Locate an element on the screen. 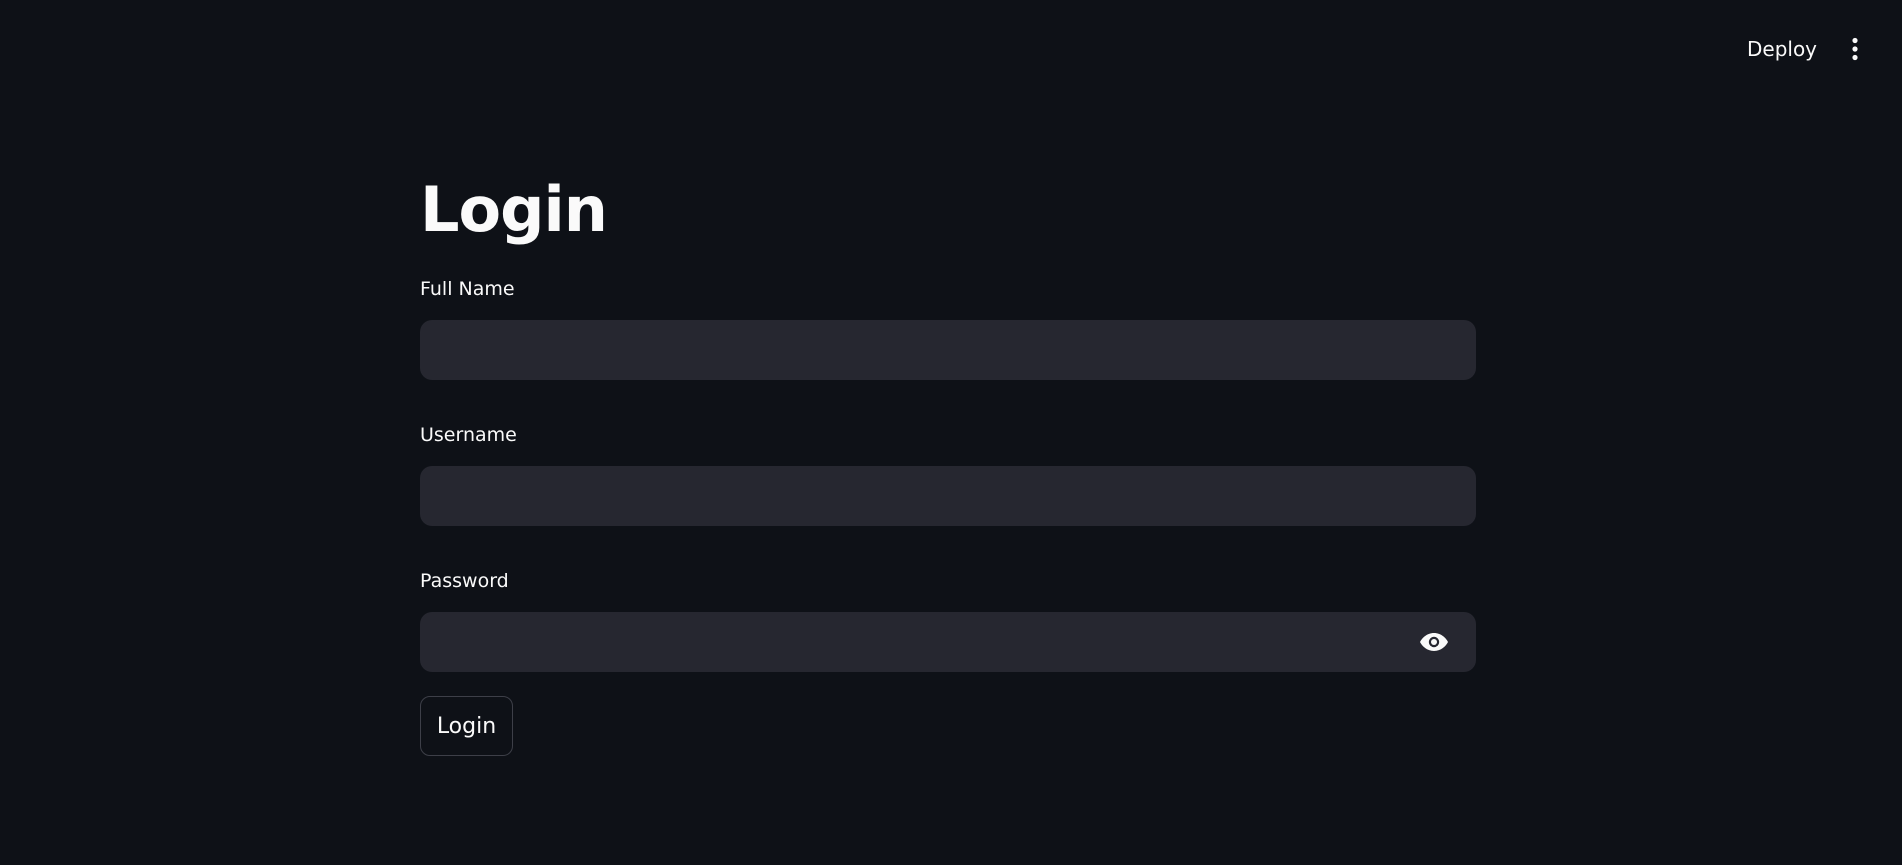 The width and height of the screenshot is (1902, 865). login-button: Login is located at coordinates (466, 726).